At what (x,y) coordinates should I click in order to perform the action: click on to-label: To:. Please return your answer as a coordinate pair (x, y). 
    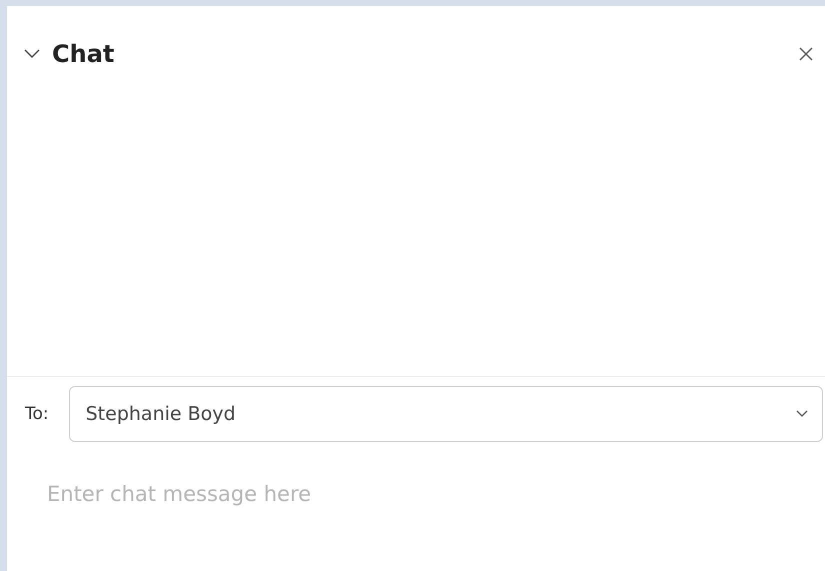
    Looking at the image, I should click on (37, 414).